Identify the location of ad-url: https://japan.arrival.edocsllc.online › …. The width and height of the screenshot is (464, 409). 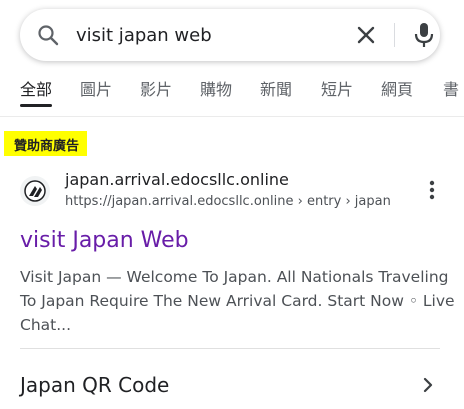
(228, 201).